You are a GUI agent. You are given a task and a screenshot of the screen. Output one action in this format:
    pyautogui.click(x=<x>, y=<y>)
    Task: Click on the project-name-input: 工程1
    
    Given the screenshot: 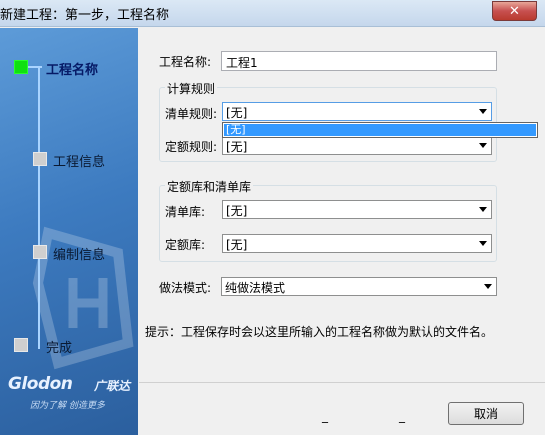 What is the action you would take?
    pyautogui.click(x=359, y=61)
    